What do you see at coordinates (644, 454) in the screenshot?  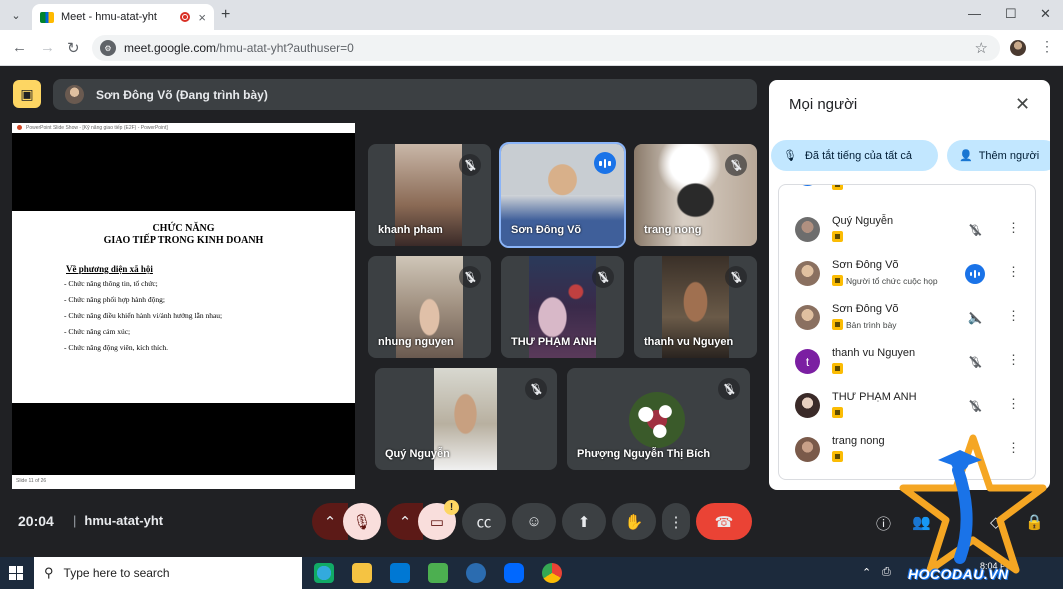 I see `participant-name: Phượng Nguyễn Thị Bích` at bounding box center [644, 454].